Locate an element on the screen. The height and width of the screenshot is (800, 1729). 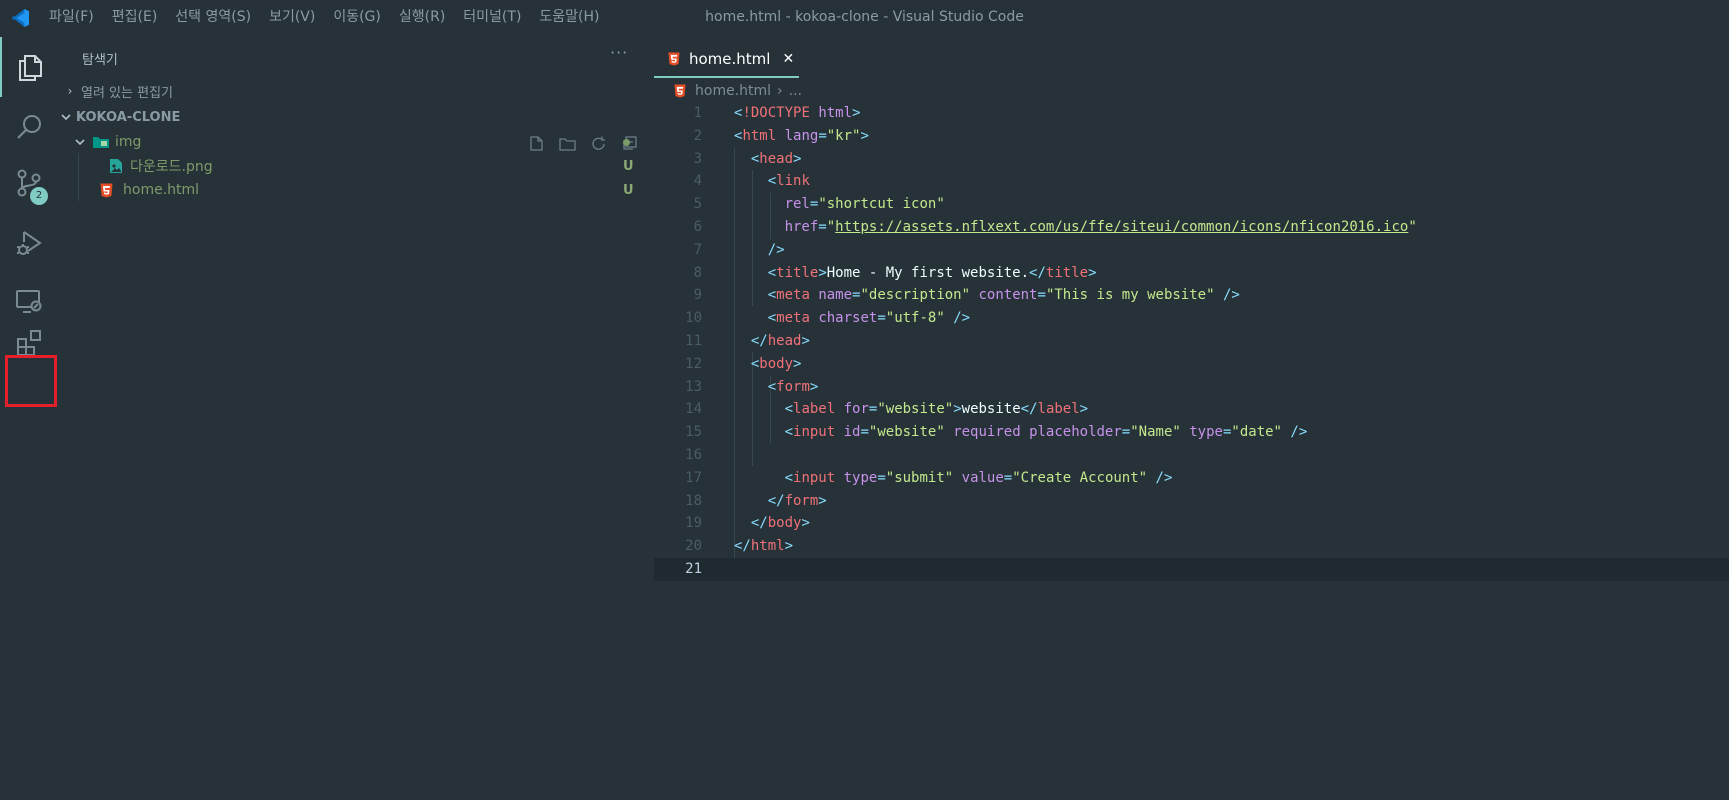
line-number: 7 is located at coordinates (697, 249).